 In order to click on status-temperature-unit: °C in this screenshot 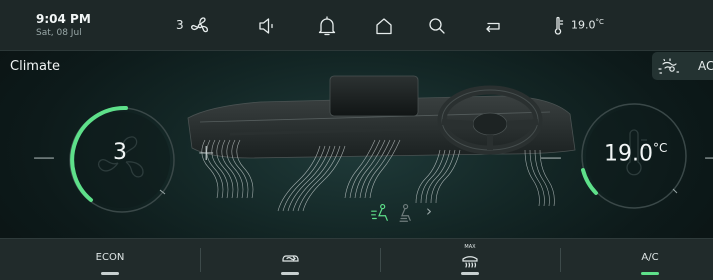, I will do `click(599, 22)`.